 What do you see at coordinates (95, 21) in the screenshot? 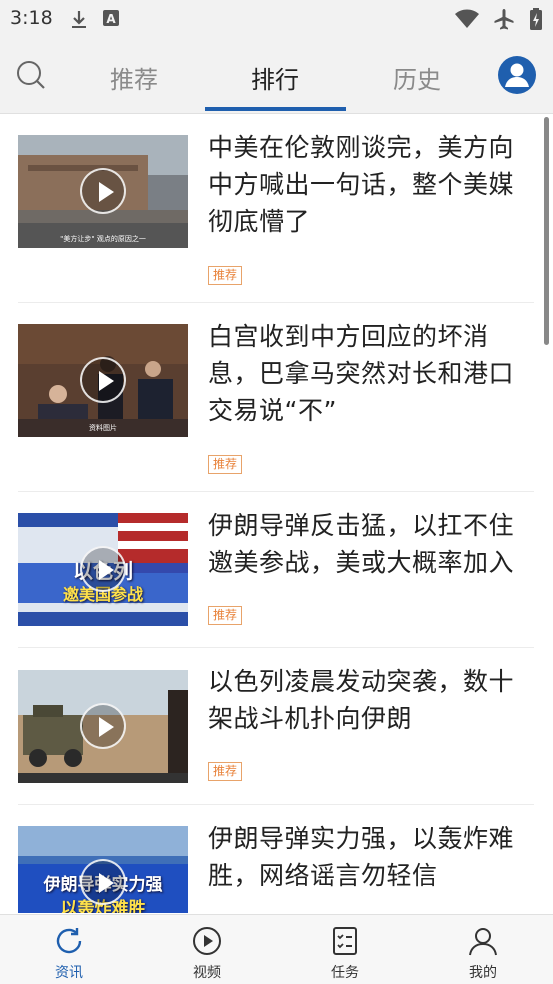
I see `status-left-icons: A` at bounding box center [95, 21].